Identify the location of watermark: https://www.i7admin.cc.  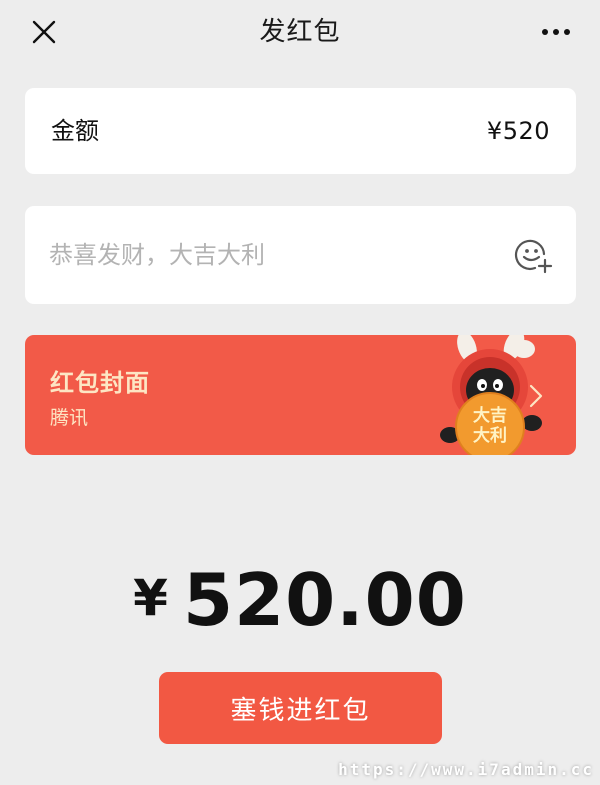
(466, 769).